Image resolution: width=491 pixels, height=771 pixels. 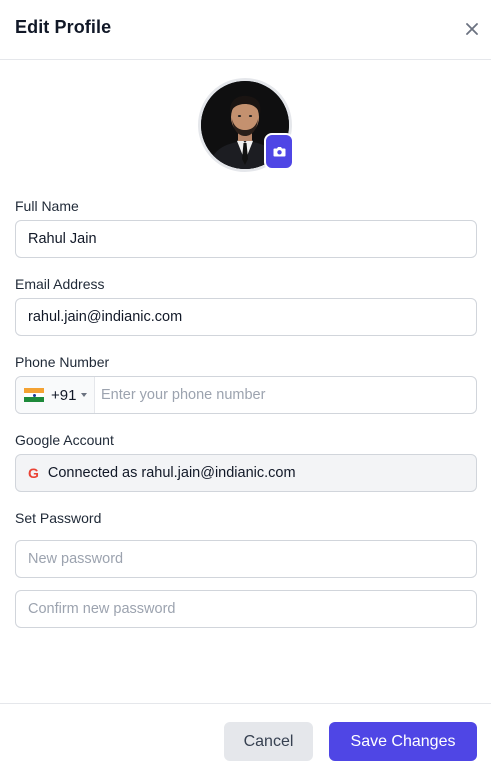 What do you see at coordinates (246, 126) in the screenshot?
I see `avatar-section` at bounding box center [246, 126].